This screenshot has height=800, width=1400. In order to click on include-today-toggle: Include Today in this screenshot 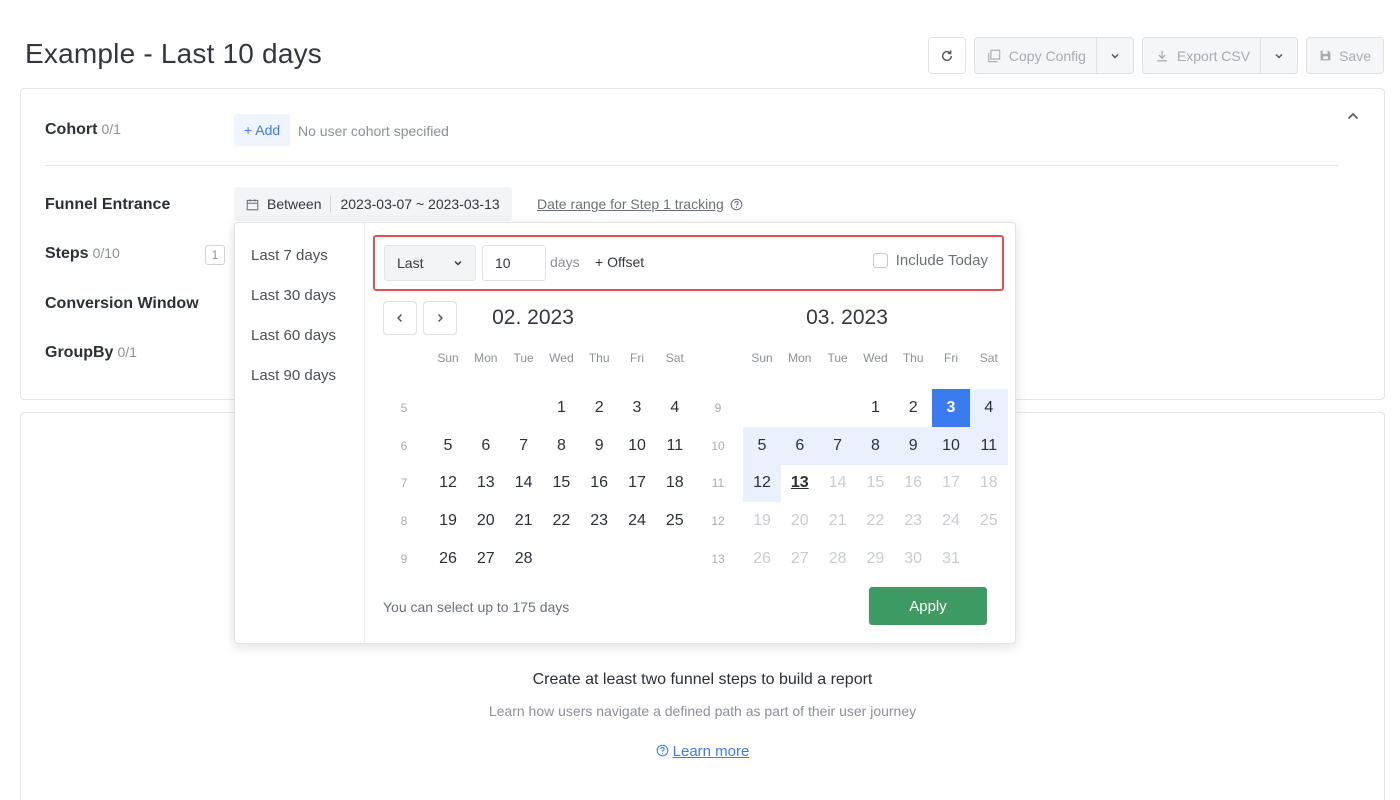, I will do `click(930, 260)`.